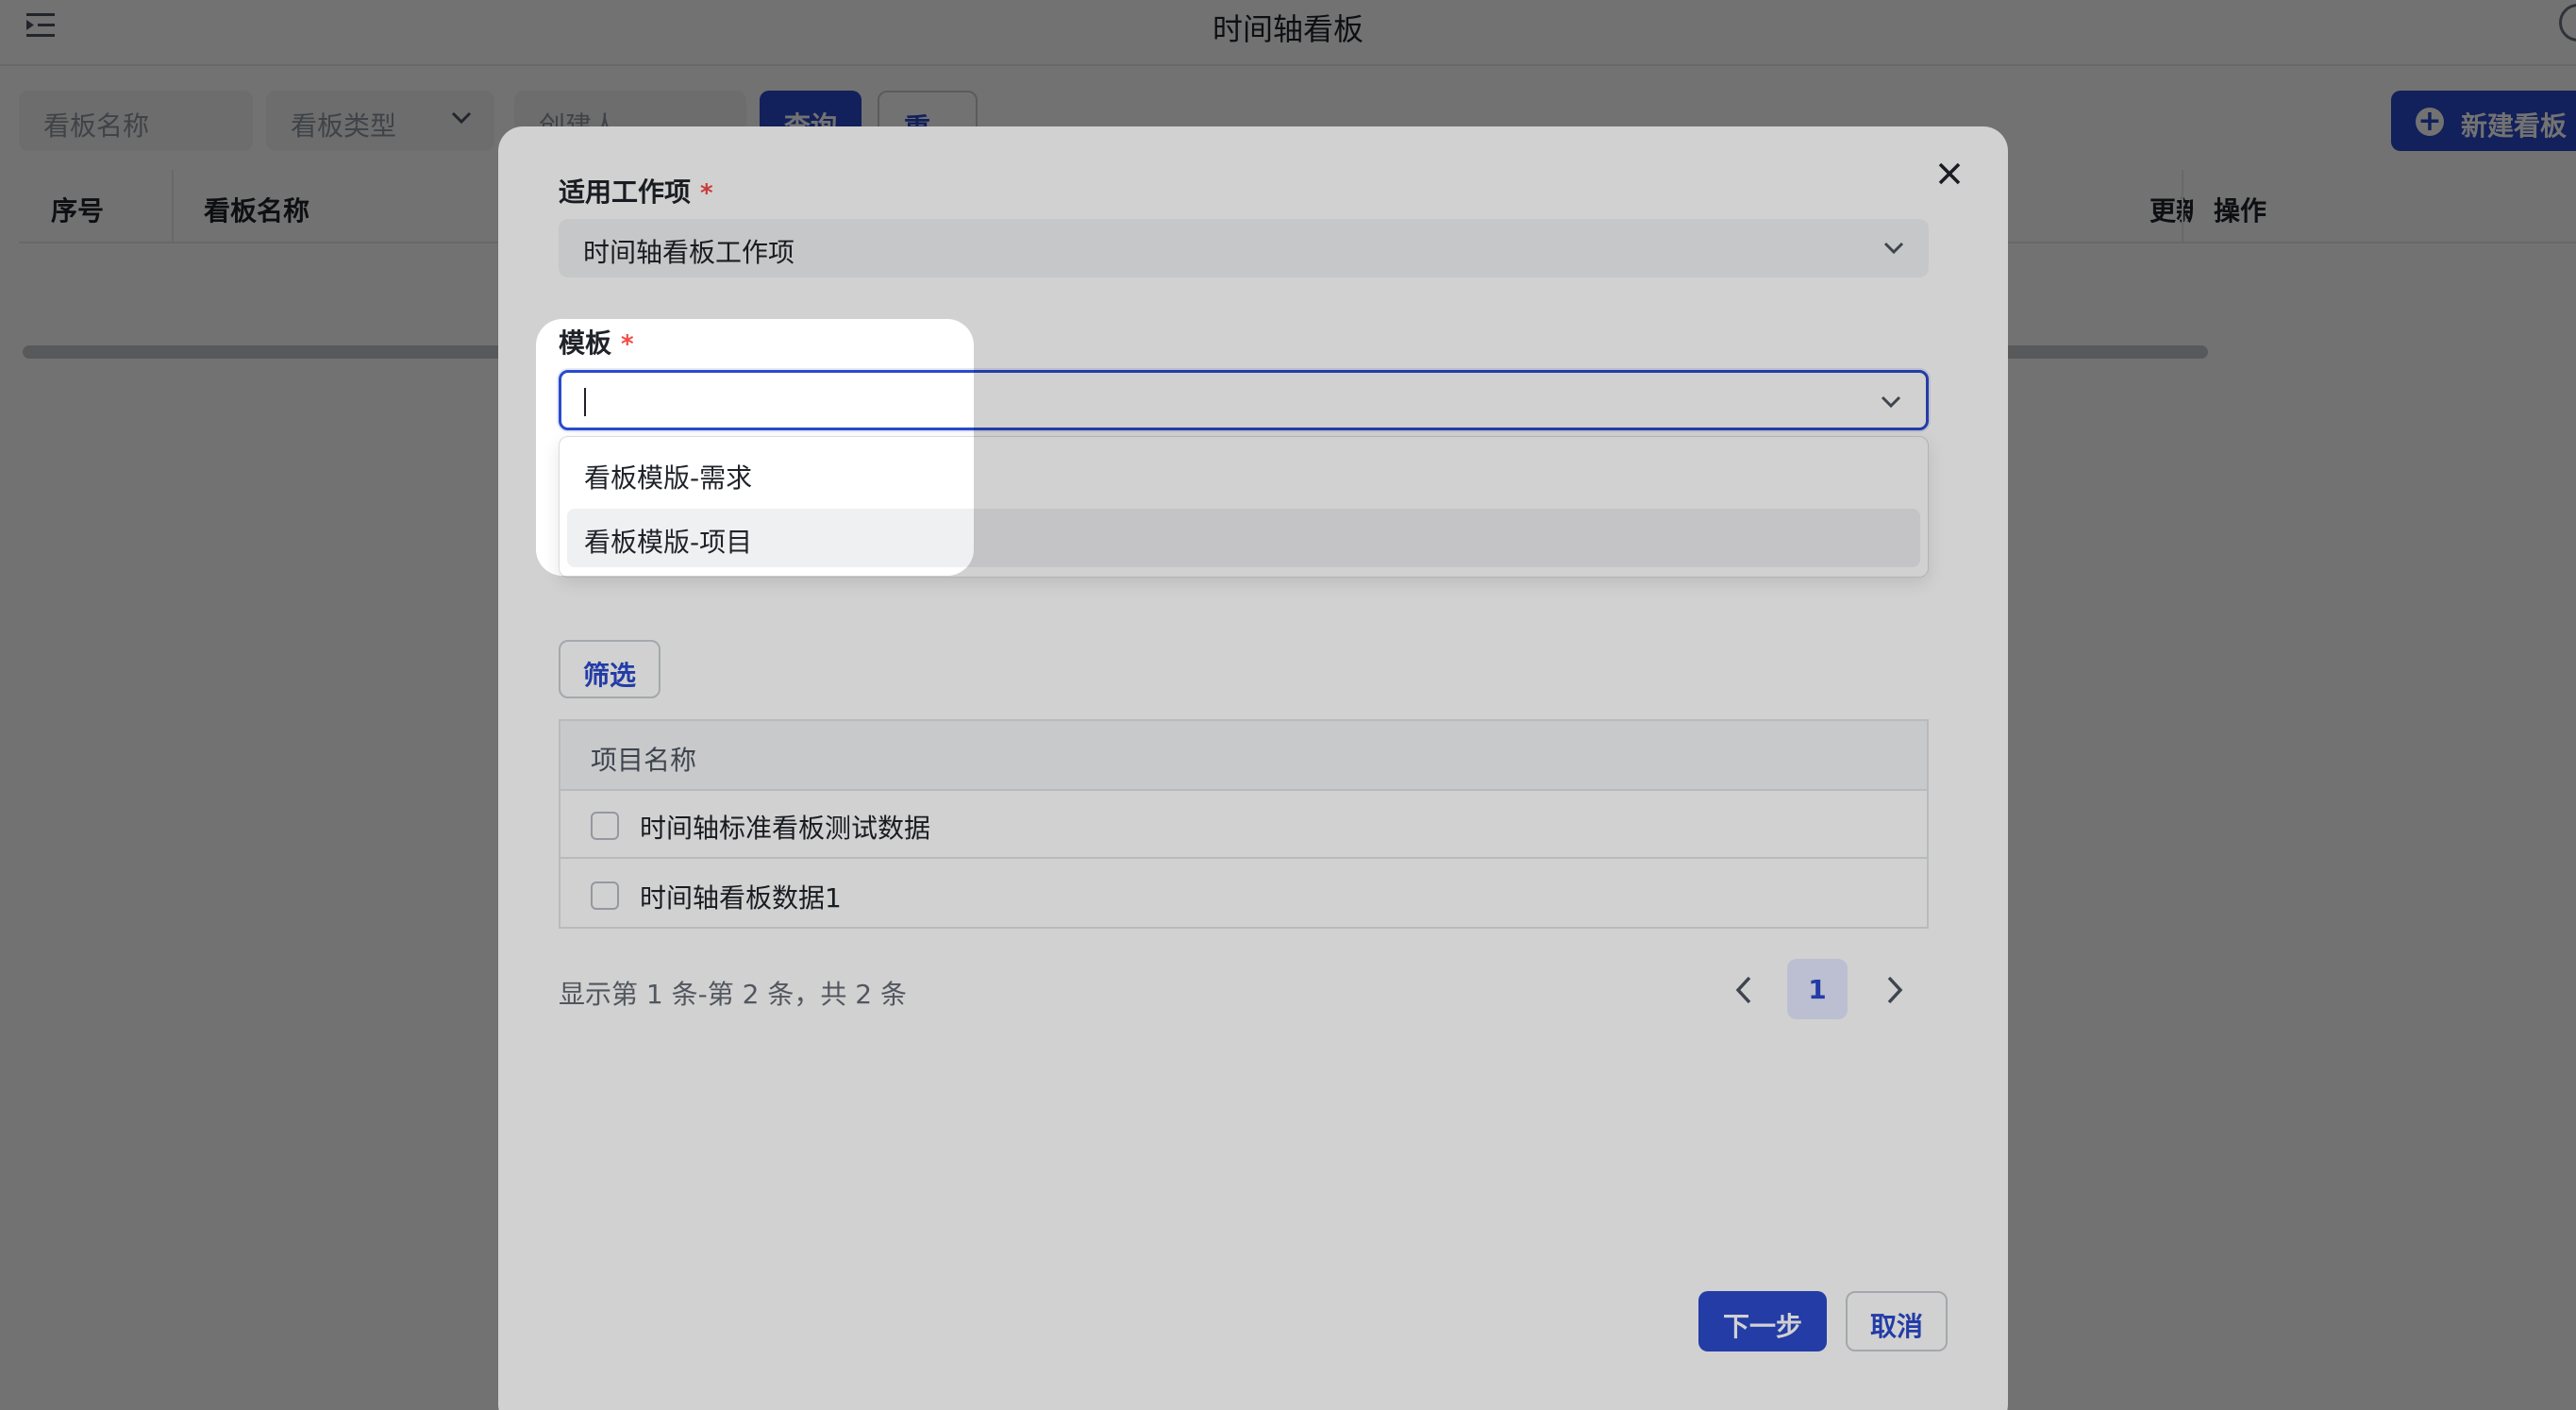 This screenshot has height=1410, width=2576. Describe the element at coordinates (1243, 538) in the screenshot. I see `template-option-project: 看板模版-项目` at that location.